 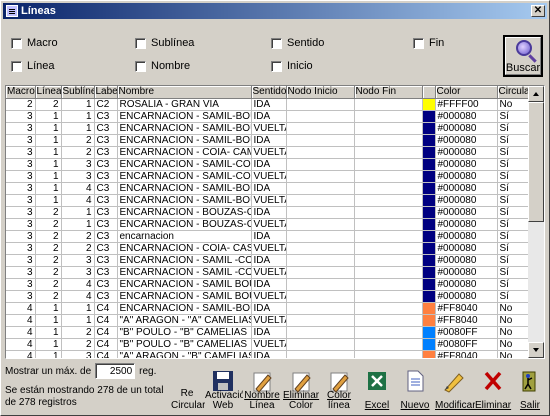 What do you see at coordinates (48, 92) in the screenshot?
I see `column-header: Línea` at bounding box center [48, 92].